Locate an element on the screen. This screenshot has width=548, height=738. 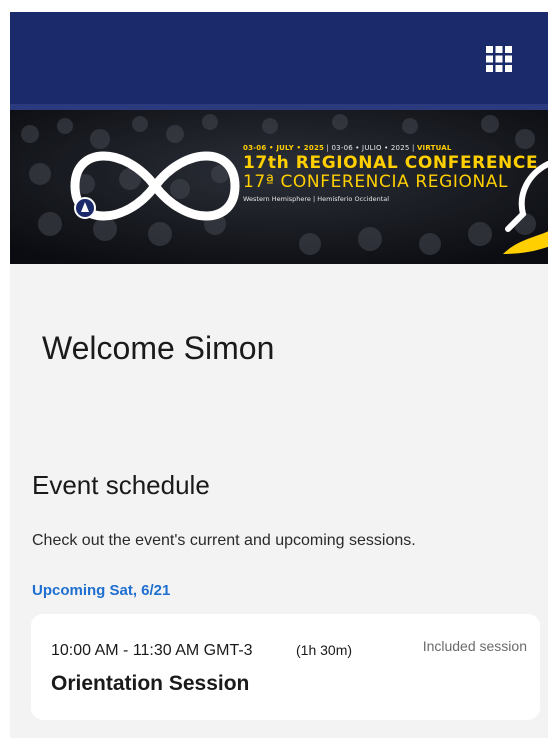
banner-title-en: 17th REGIONAL CONFERENCE is located at coordinates (391, 163).